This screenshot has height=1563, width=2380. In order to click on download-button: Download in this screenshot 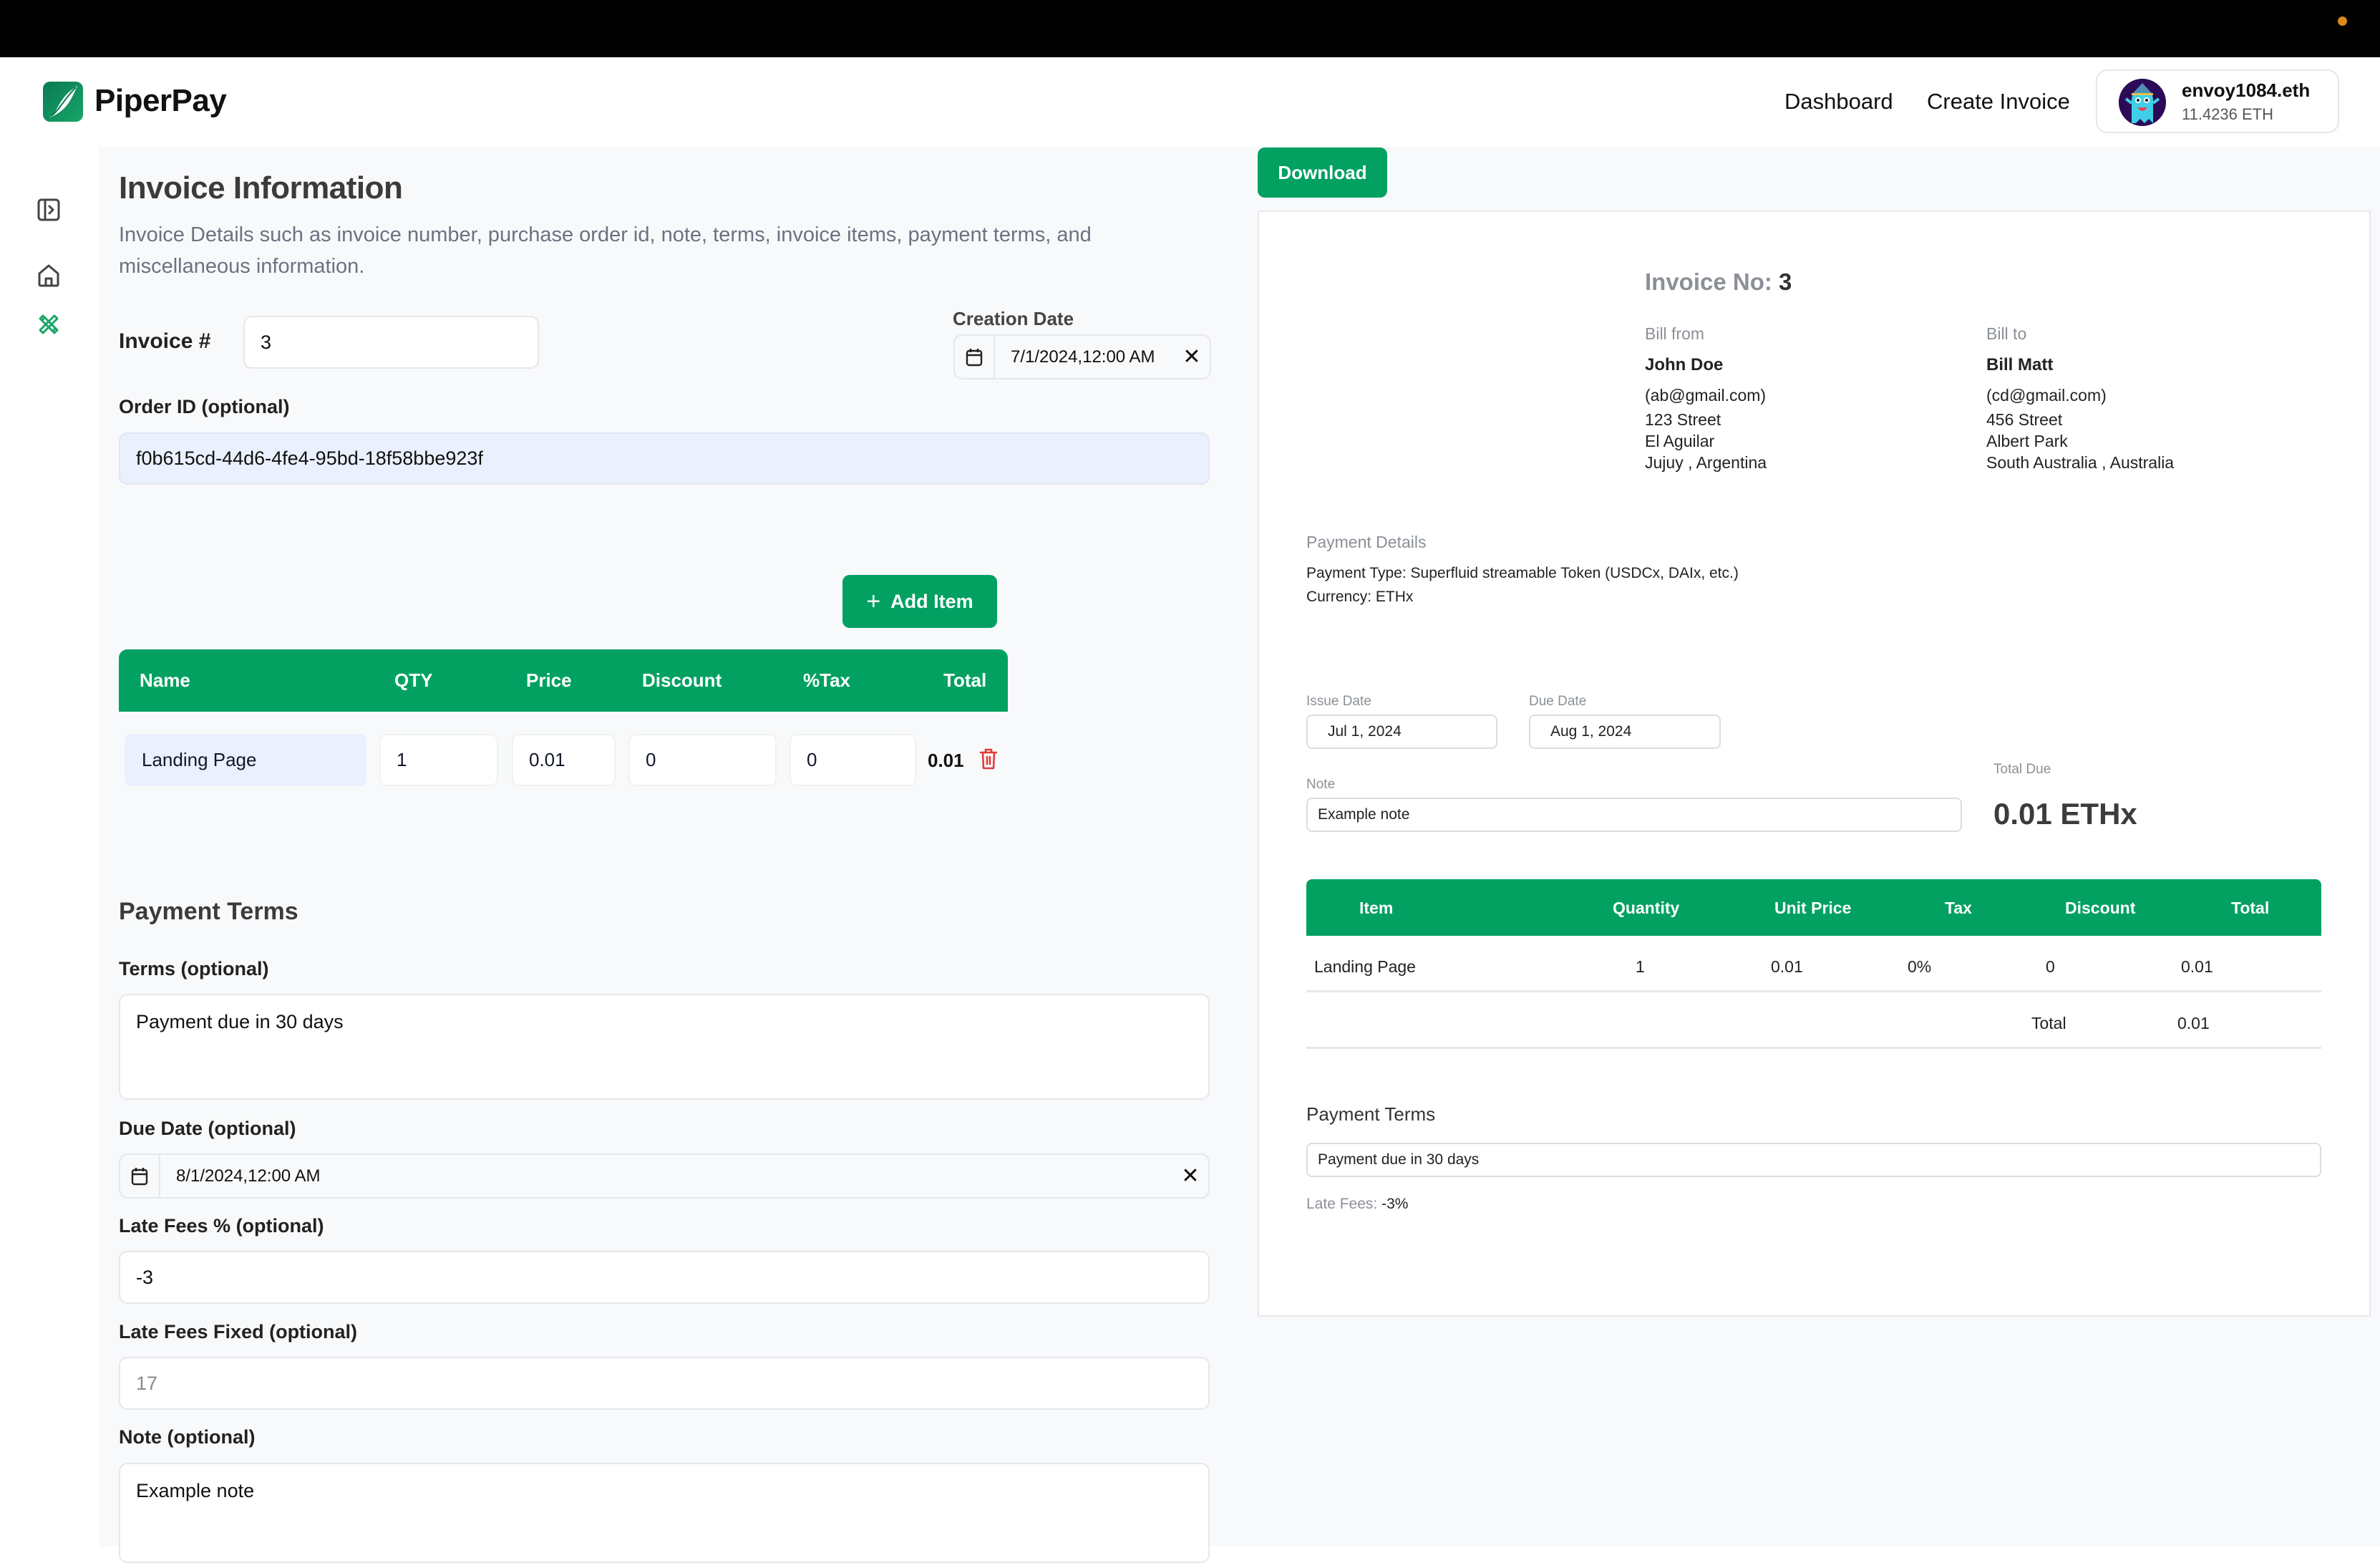, I will do `click(1322, 172)`.